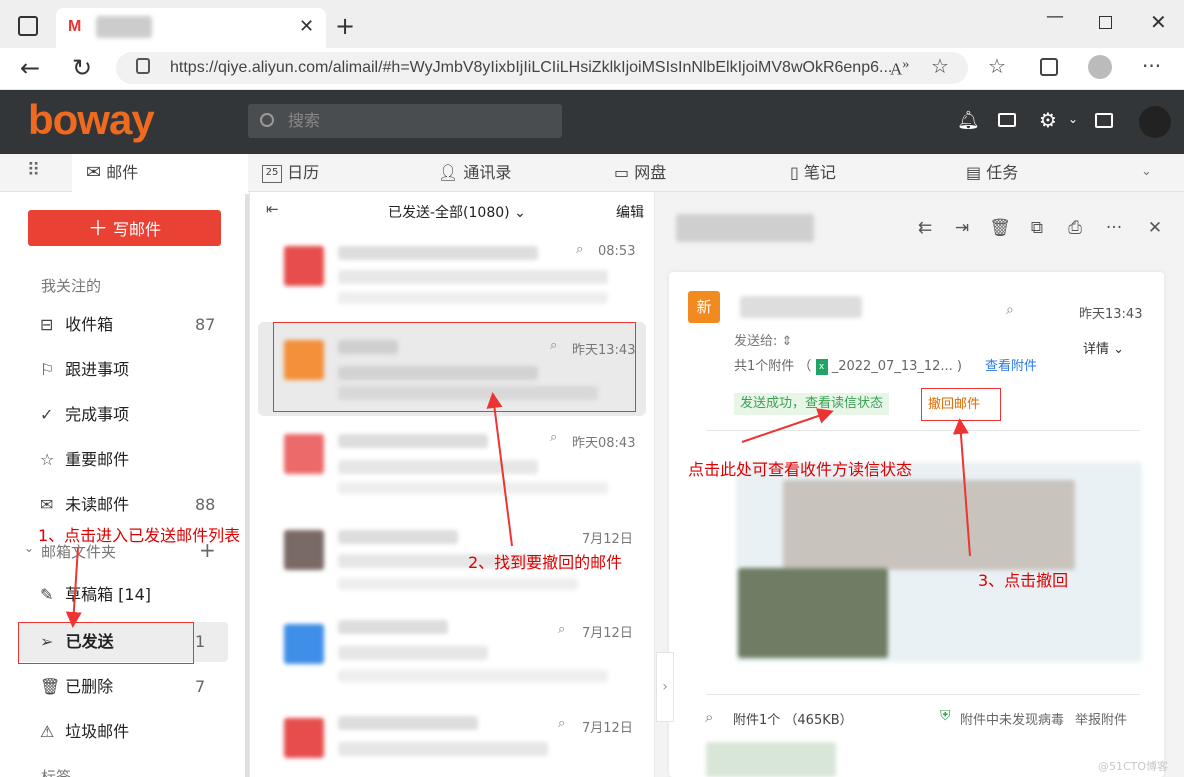 The image size is (1184, 777). What do you see at coordinates (763, 339) in the screenshot?
I see `recipient-line: 发送给: ⇕` at bounding box center [763, 339].